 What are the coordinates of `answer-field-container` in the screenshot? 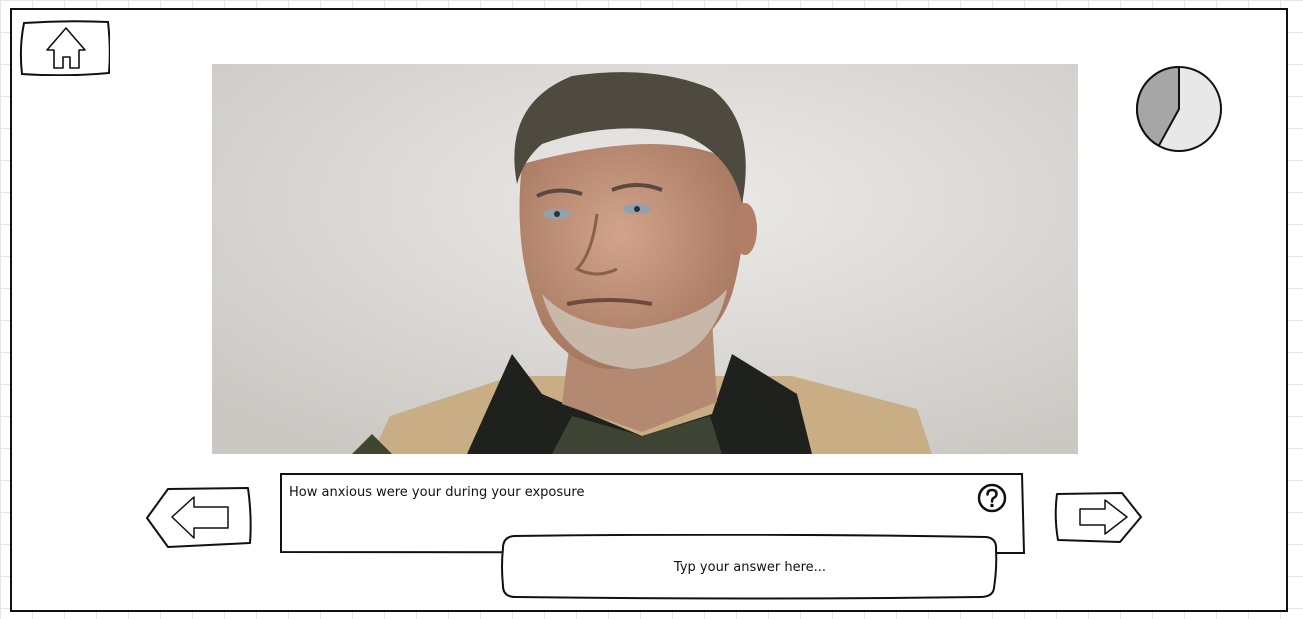 It's located at (749, 567).